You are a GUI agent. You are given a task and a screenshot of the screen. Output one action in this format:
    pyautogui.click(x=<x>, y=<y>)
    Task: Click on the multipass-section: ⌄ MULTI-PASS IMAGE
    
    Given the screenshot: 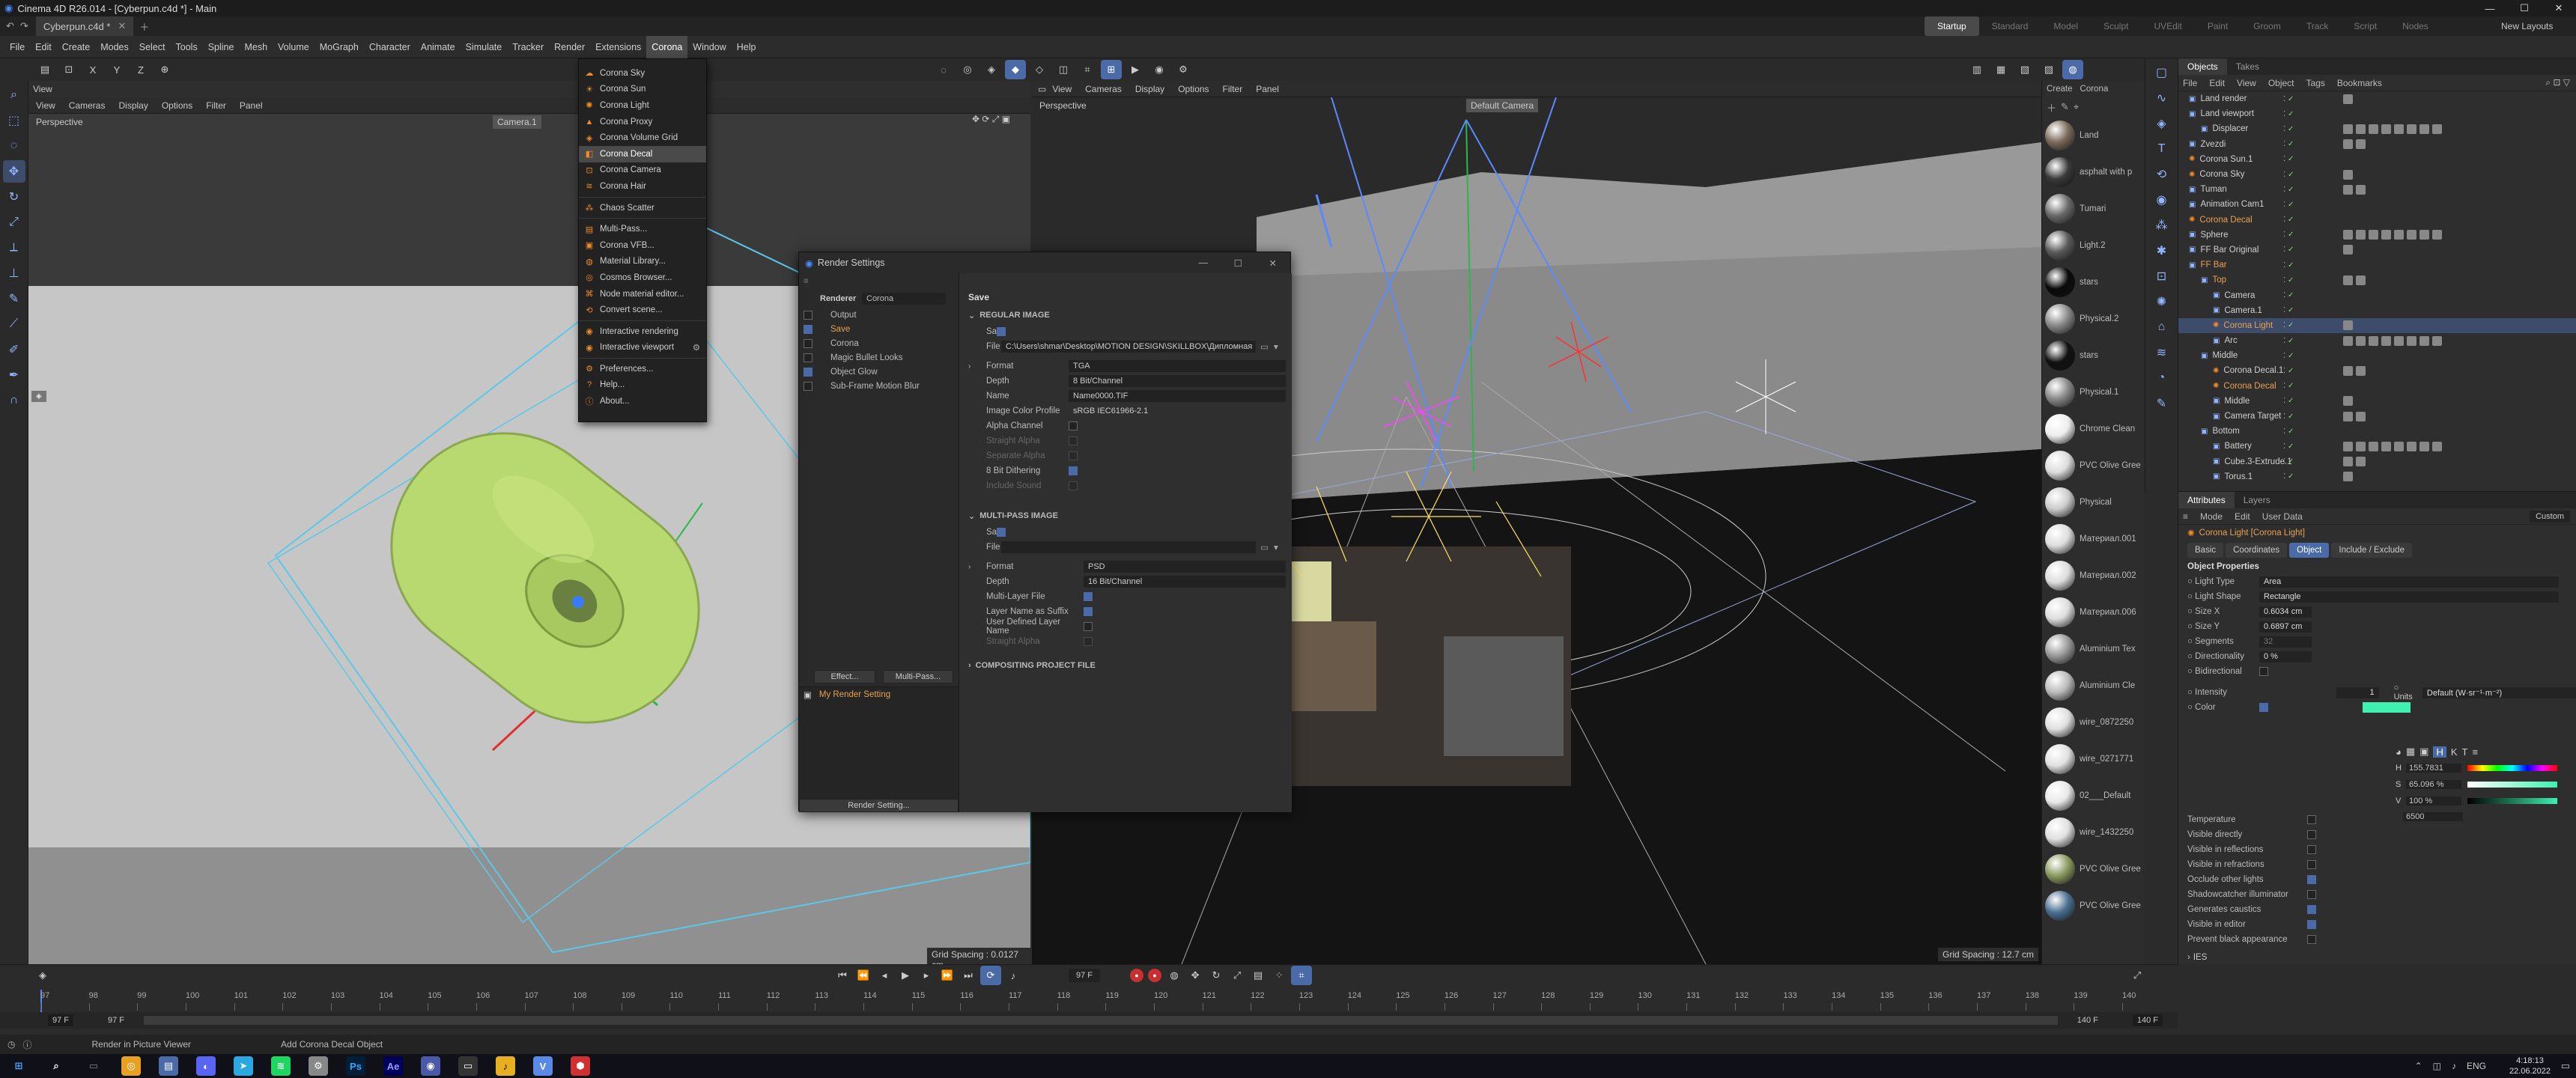 What is the action you would take?
    pyautogui.click(x=1125, y=516)
    